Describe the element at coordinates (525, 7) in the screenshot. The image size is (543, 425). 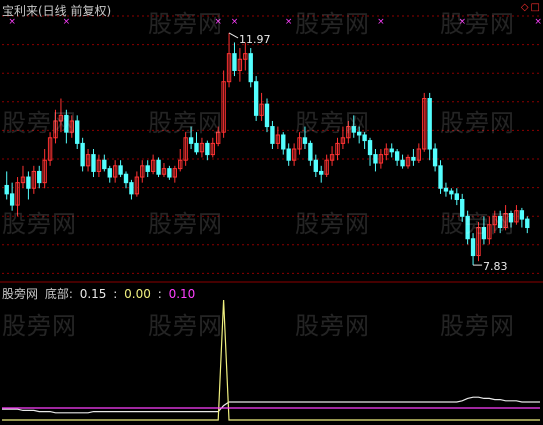
I see `diamond-icon: ◇` at that location.